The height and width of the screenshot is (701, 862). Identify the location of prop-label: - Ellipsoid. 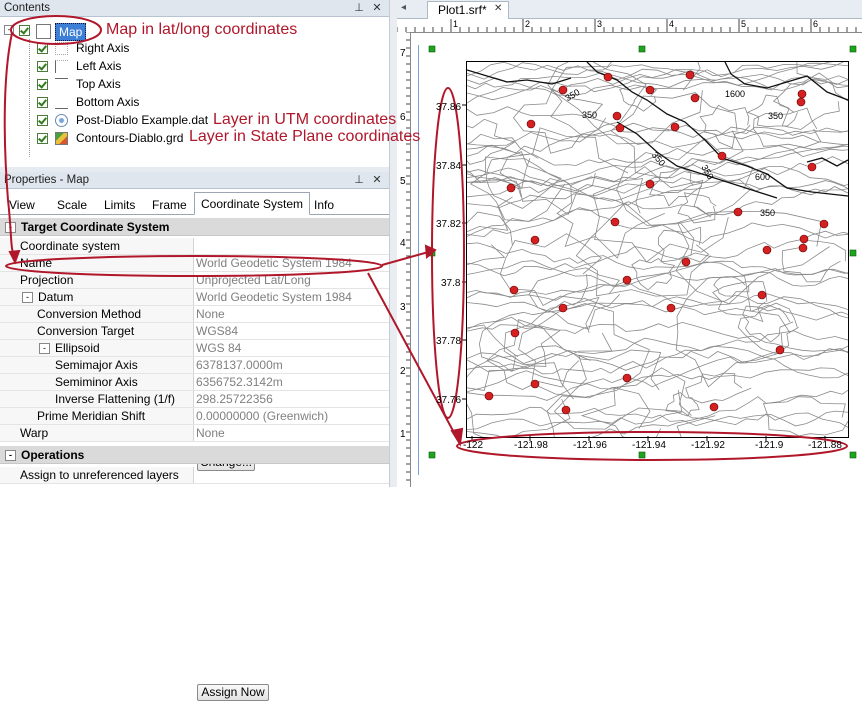
(97, 348).